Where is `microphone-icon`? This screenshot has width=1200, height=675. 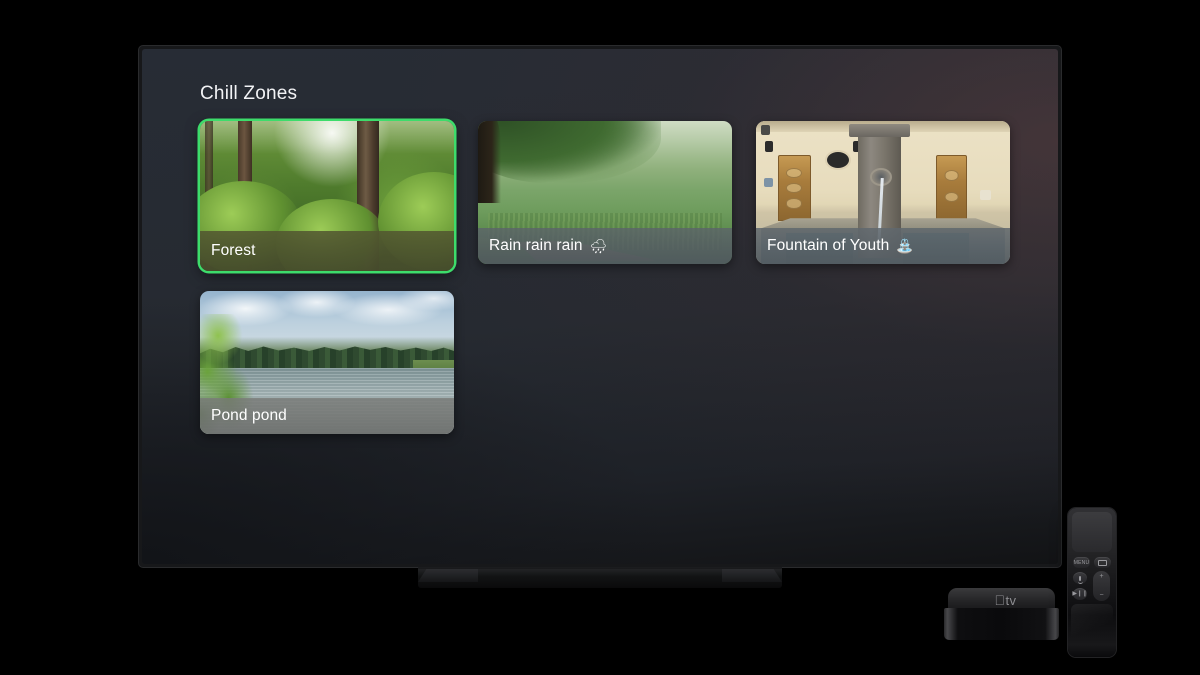
microphone-icon is located at coordinates (1080, 579).